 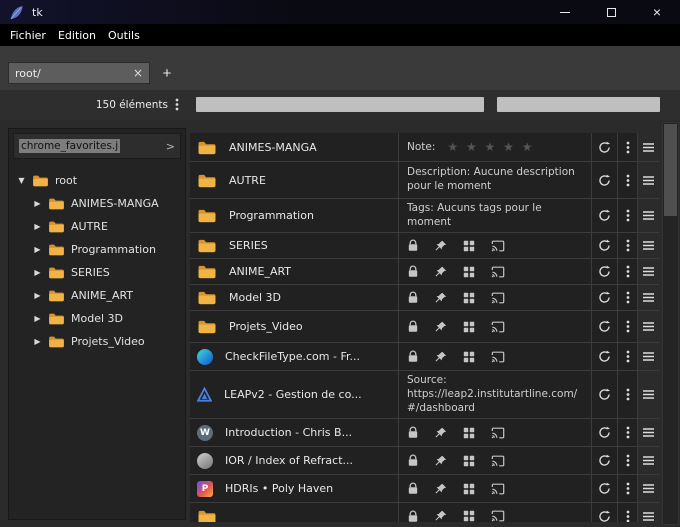 I want to click on list-item: SERIES, so click(x=424, y=246).